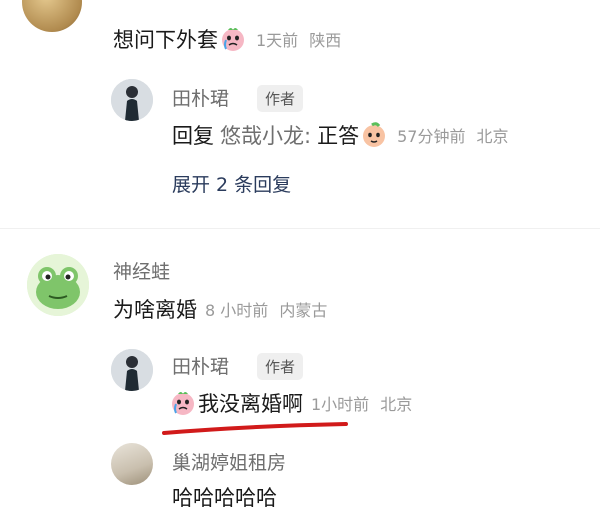 This screenshot has height=512, width=600. Describe the element at coordinates (265, 135) in the screenshot. I see `reply-target-user: 悠哉小龙:` at that location.